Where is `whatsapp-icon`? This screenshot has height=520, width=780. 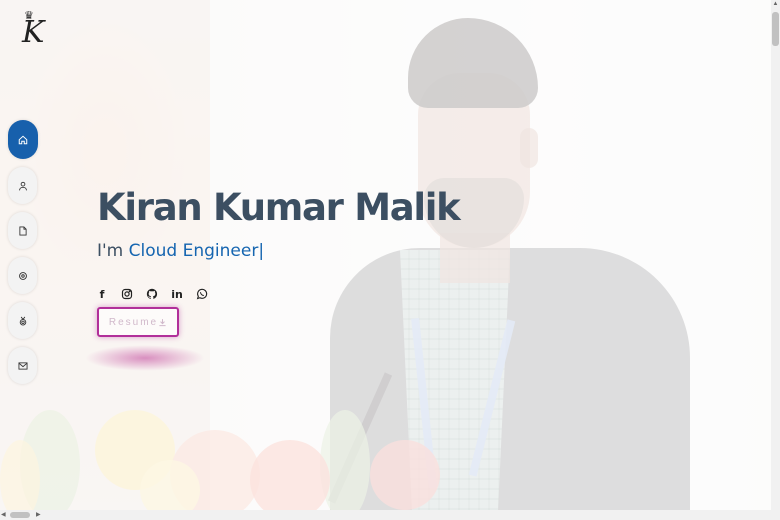
whatsapp-icon is located at coordinates (202, 294).